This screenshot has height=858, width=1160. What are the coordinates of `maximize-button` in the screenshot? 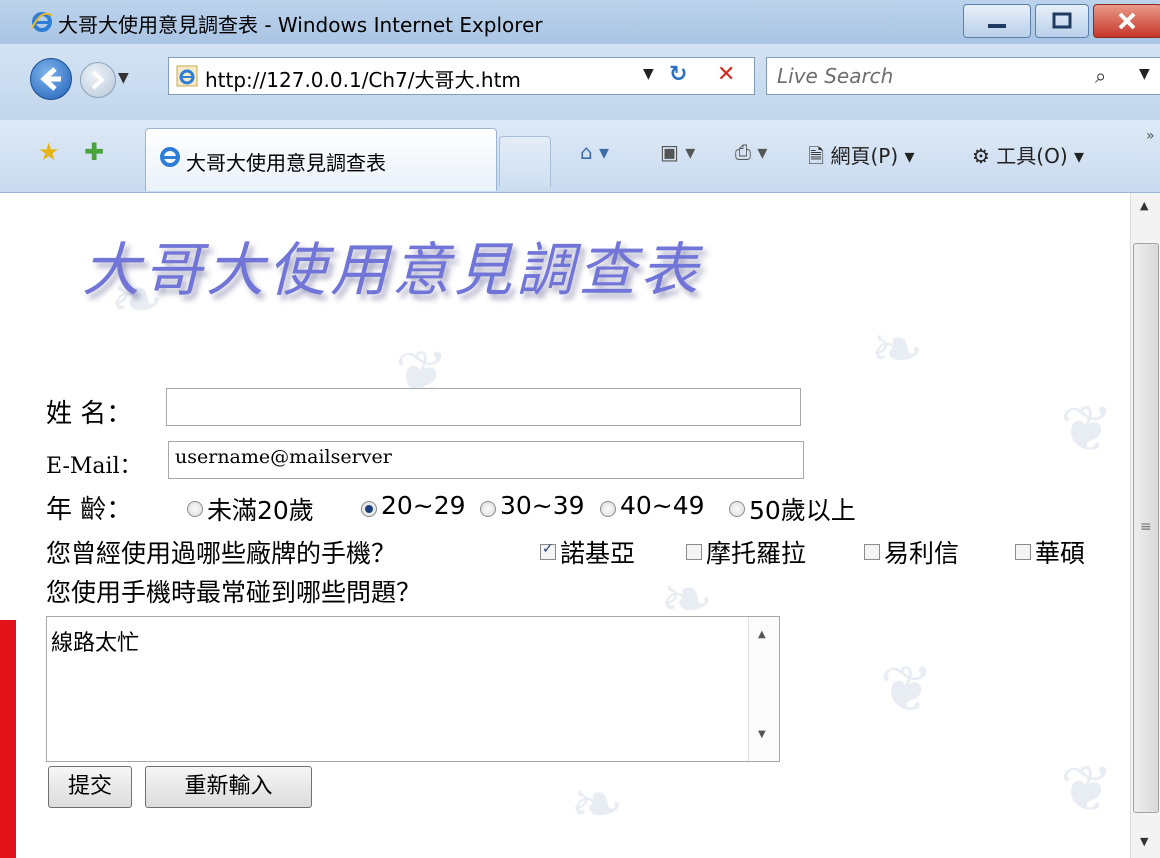 It's located at (1062, 21).